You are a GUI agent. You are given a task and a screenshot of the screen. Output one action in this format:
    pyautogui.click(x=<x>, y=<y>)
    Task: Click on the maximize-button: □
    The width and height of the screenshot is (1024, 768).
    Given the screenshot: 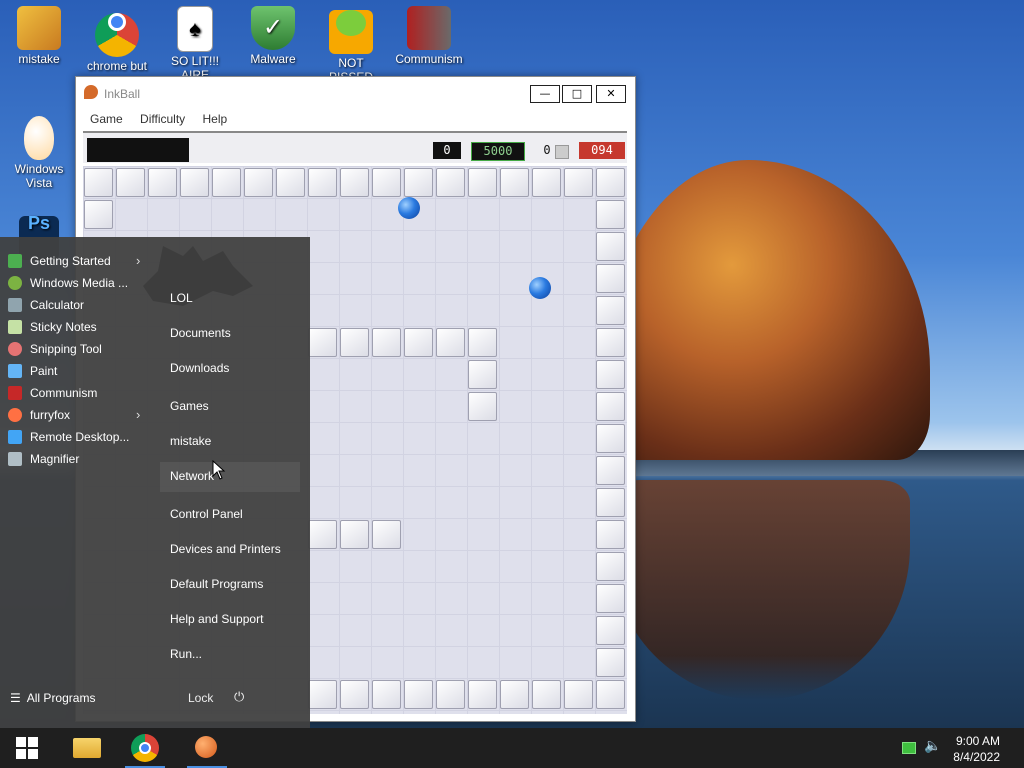 What is the action you would take?
    pyautogui.click(x=577, y=94)
    